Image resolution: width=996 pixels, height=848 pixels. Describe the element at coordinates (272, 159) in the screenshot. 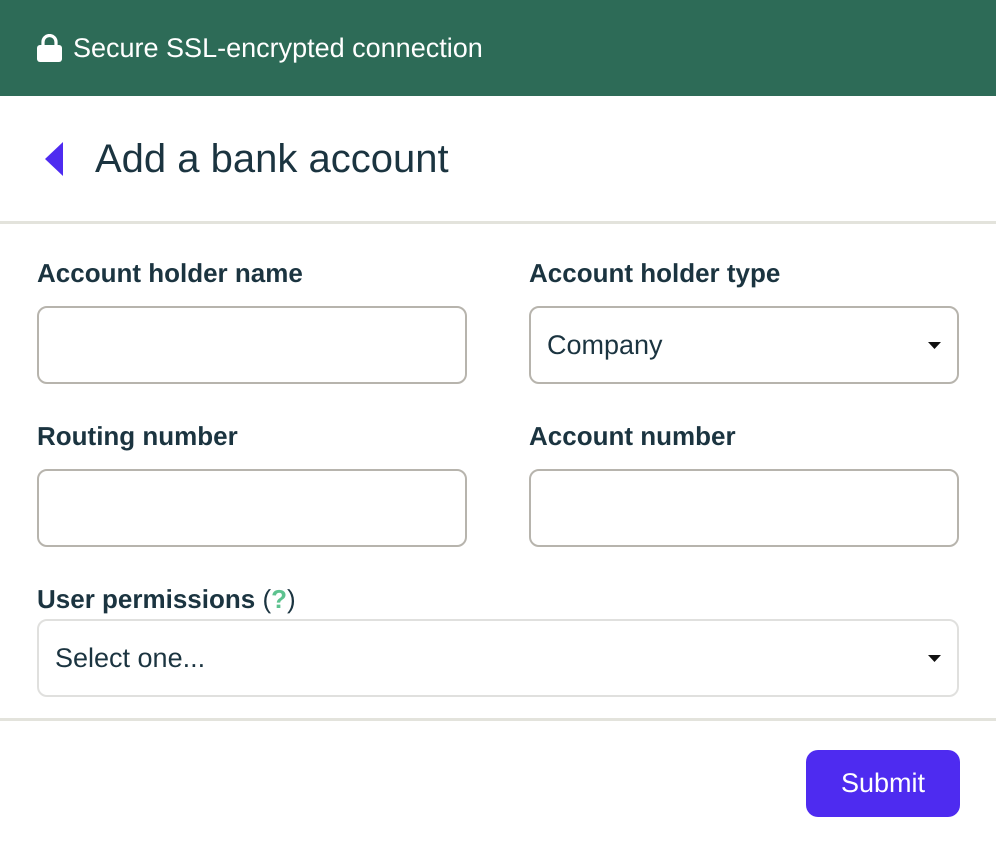

I see `page-title: Add a bank account` at that location.